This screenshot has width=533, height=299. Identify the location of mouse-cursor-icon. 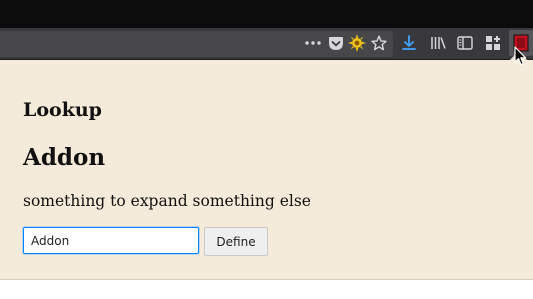
(520, 56).